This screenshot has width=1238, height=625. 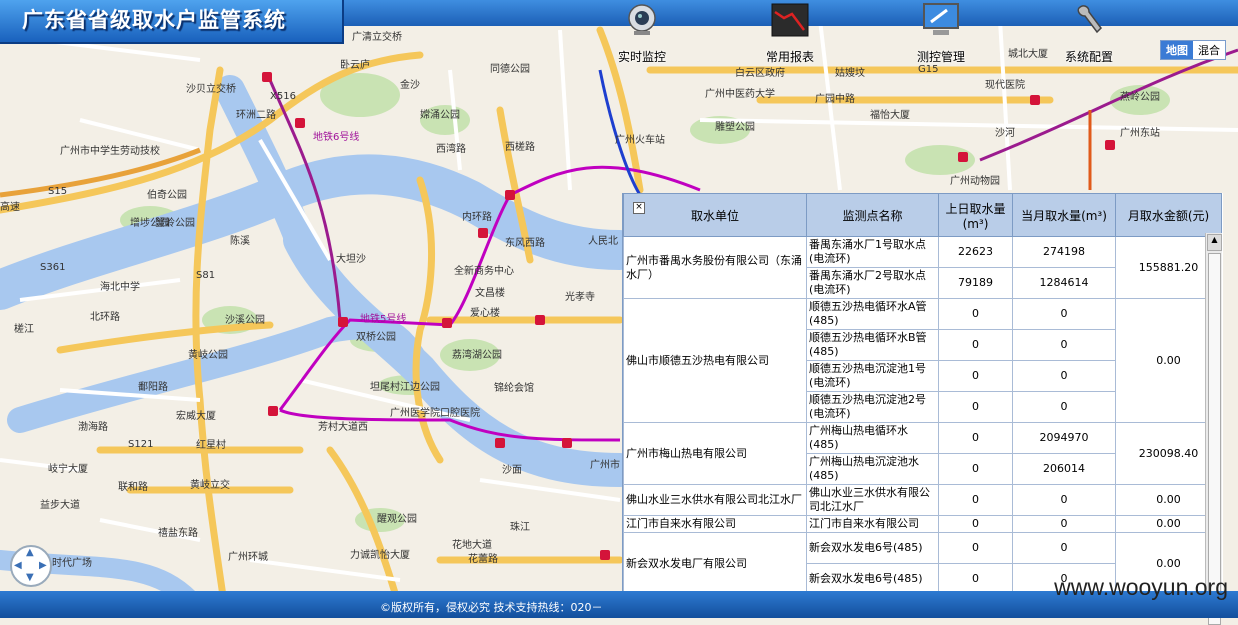 I want to click on map-label: 广州动物园, so click(x=975, y=180).